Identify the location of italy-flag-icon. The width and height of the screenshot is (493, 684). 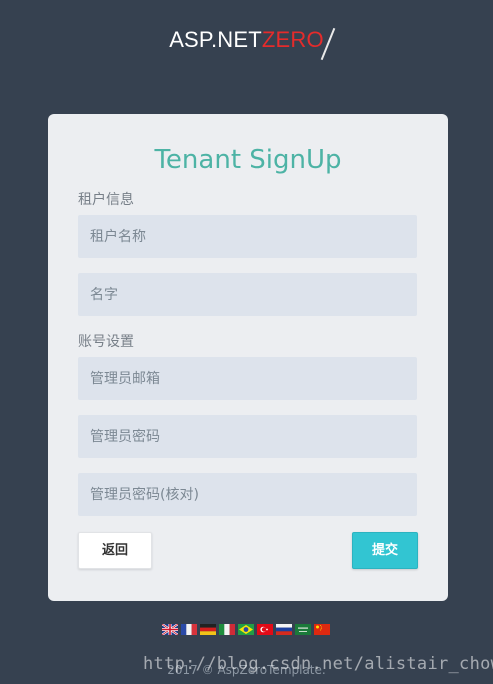
(227, 629).